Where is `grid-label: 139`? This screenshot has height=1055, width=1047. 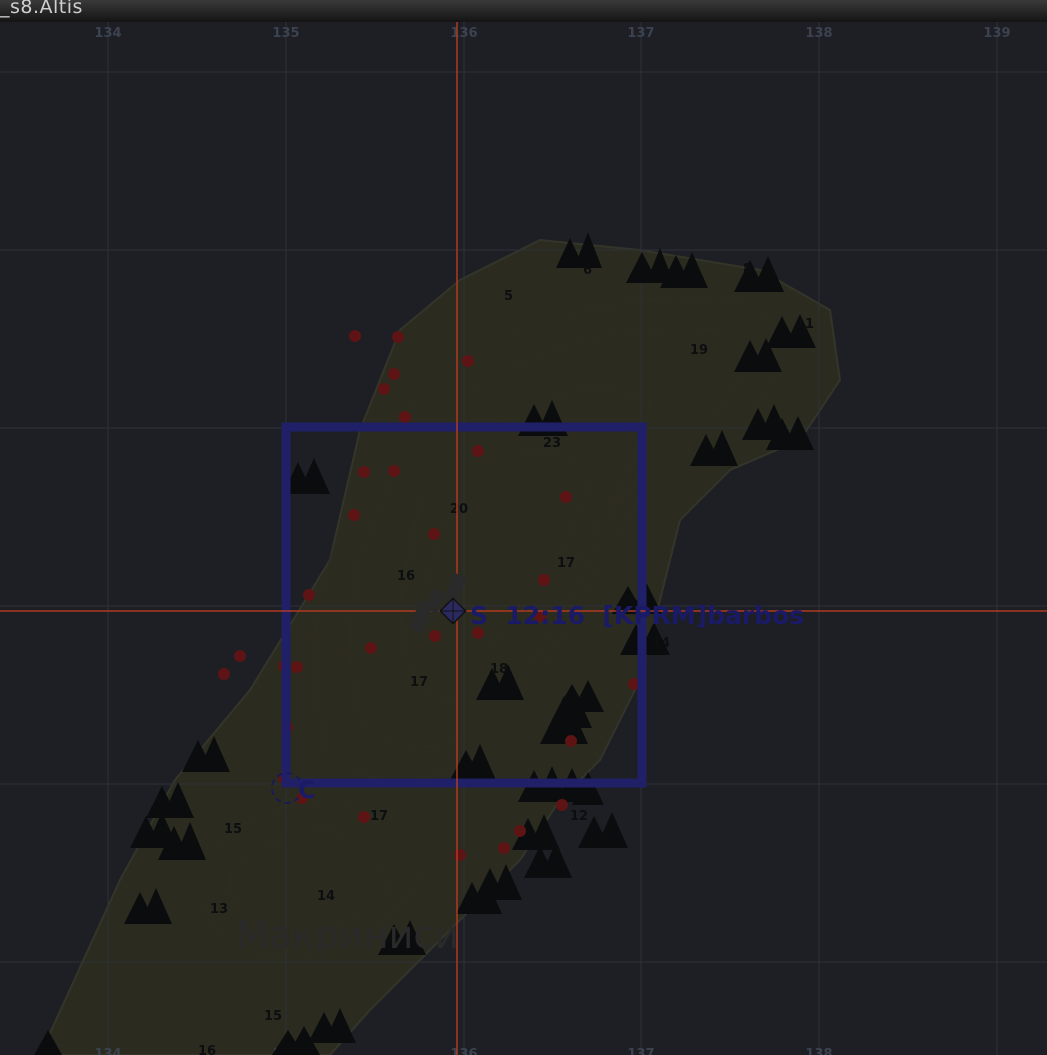
grid-label: 139 is located at coordinates (996, 33).